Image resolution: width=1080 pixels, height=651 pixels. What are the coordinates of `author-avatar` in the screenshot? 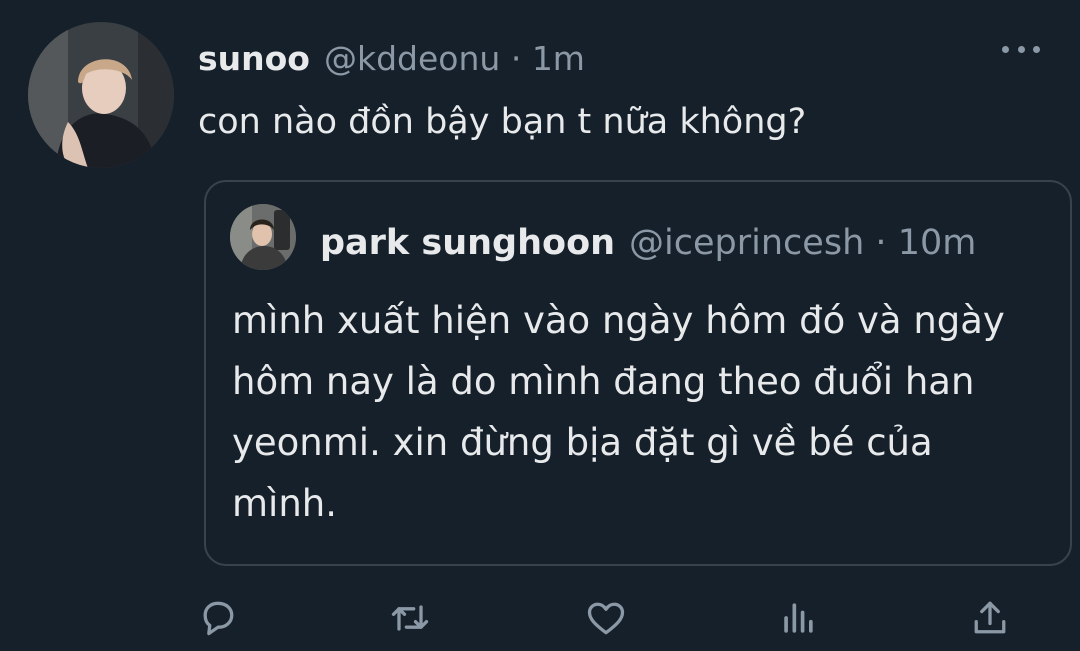 It's located at (101, 95).